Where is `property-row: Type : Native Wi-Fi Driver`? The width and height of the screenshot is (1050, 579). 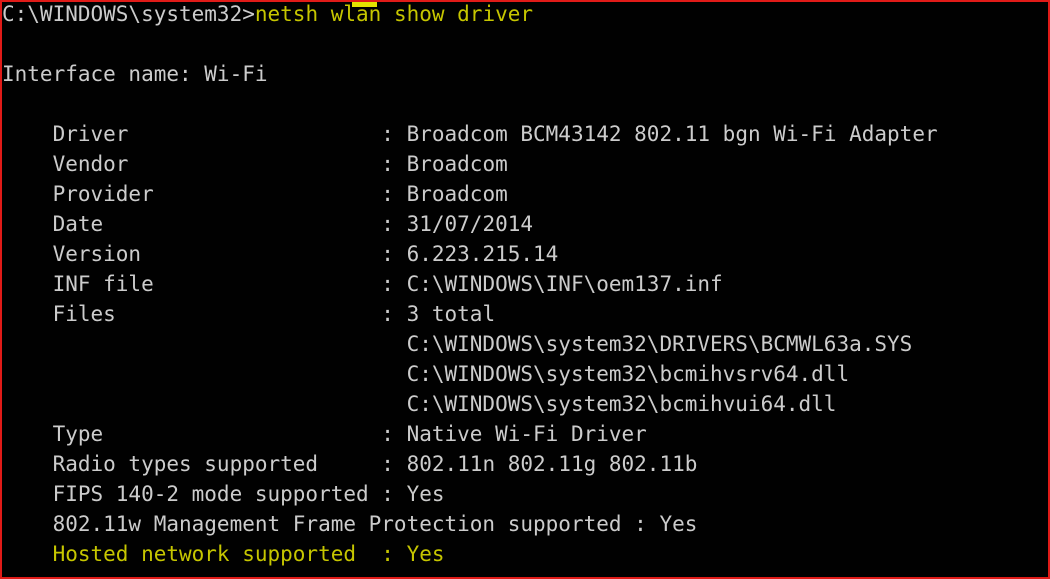 property-row: Type : Native Wi-Fi Driver is located at coordinates (525, 434).